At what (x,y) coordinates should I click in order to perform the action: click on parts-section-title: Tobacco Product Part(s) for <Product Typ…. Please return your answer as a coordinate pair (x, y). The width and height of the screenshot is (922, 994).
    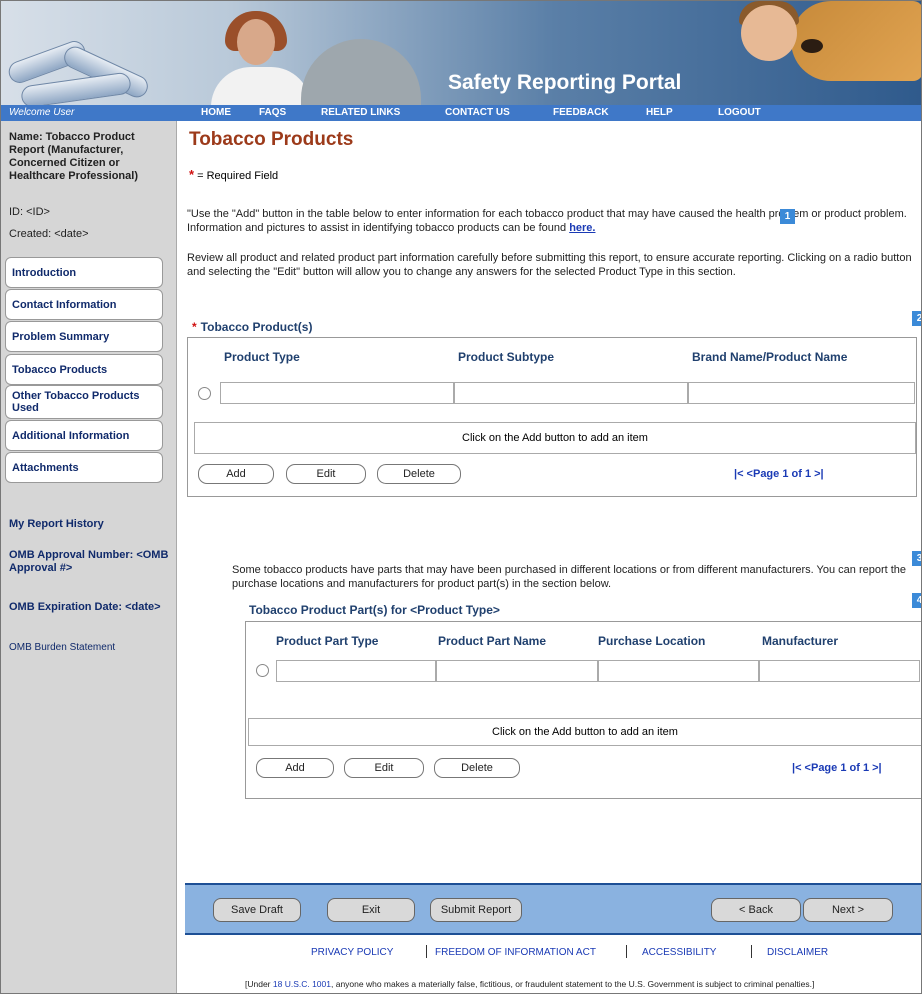
    Looking at the image, I should click on (374, 610).